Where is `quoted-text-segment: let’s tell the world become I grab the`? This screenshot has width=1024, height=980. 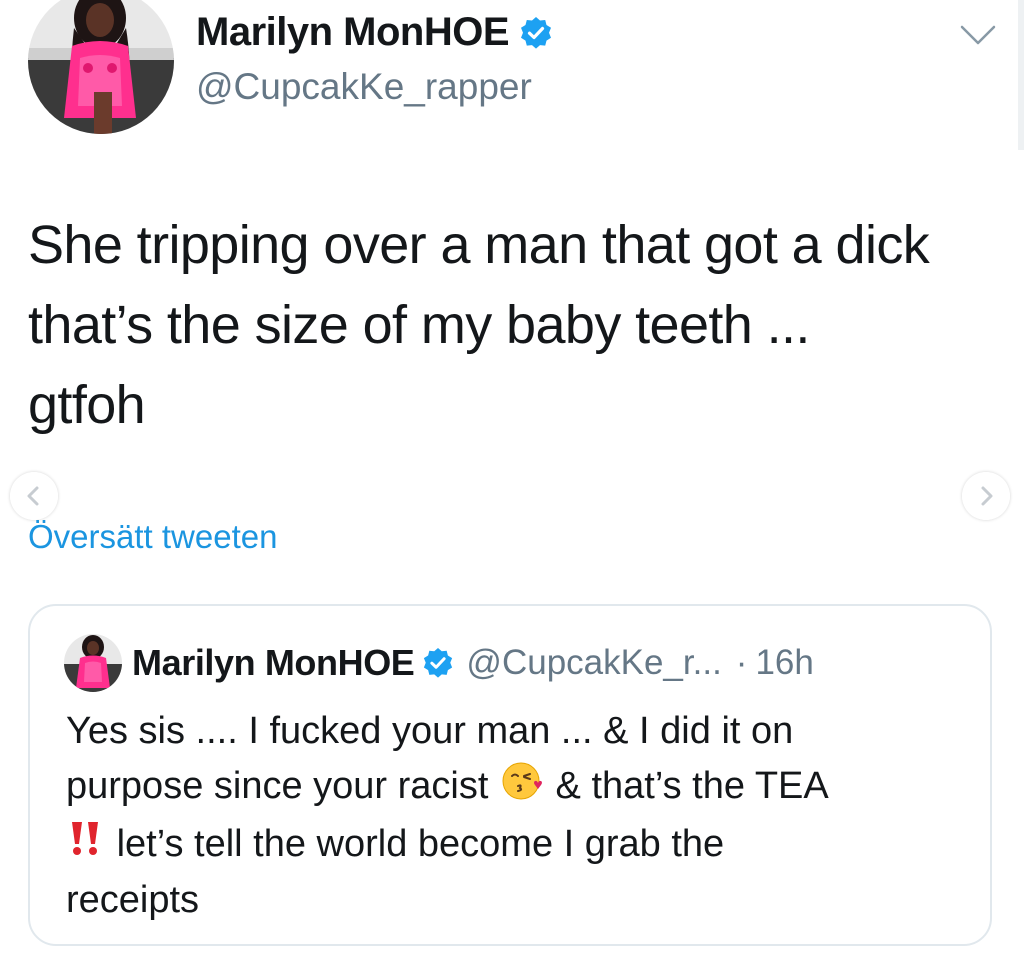
quoted-text-segment: let’s tell the world become I grab the is located at coordinates (420, 844).